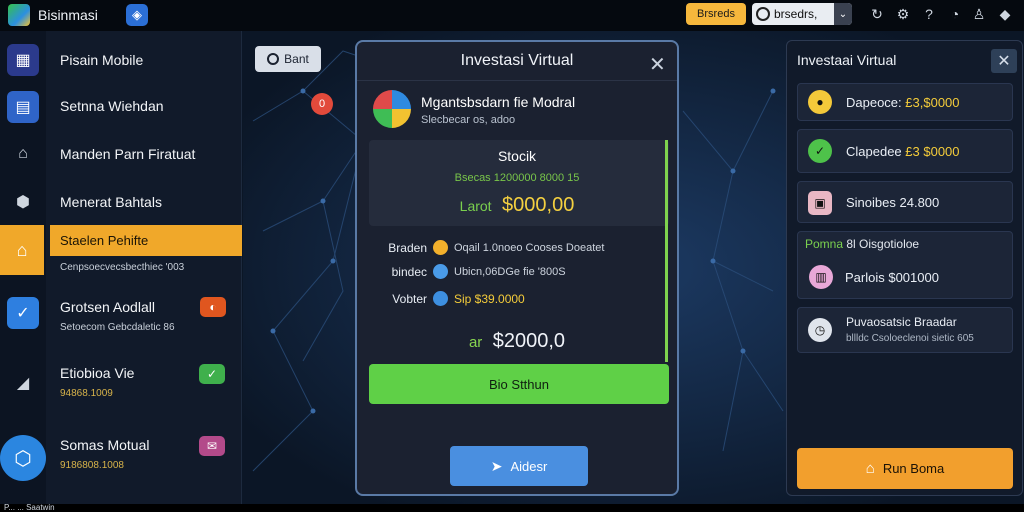  Describe the element at coordinates (512, 508) in the screenshot. I see `status-bar` at that location.